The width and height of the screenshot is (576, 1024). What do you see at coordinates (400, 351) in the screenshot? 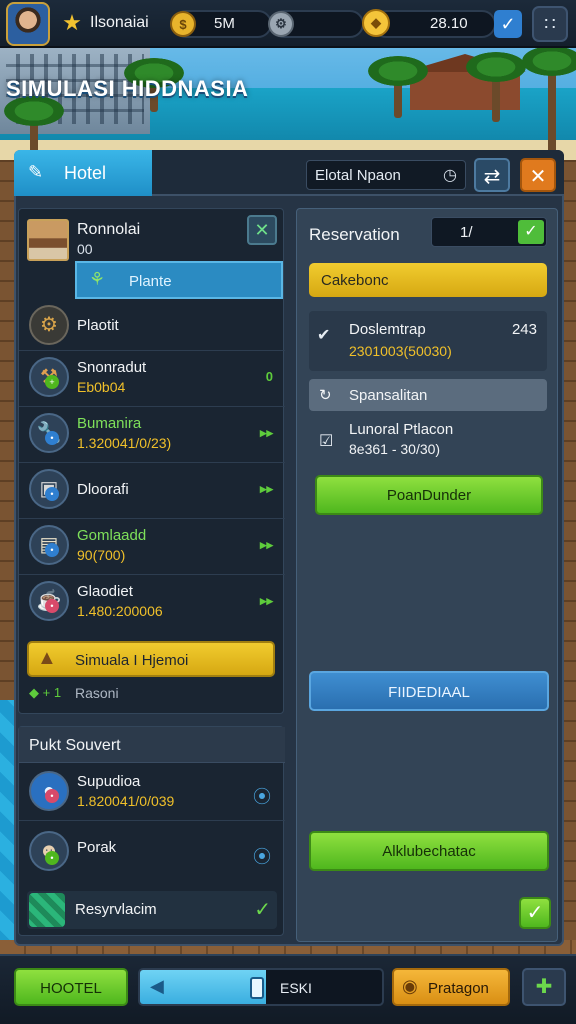
I see `info-sub: 2301003(50030)` at bounding box center [400, 351].